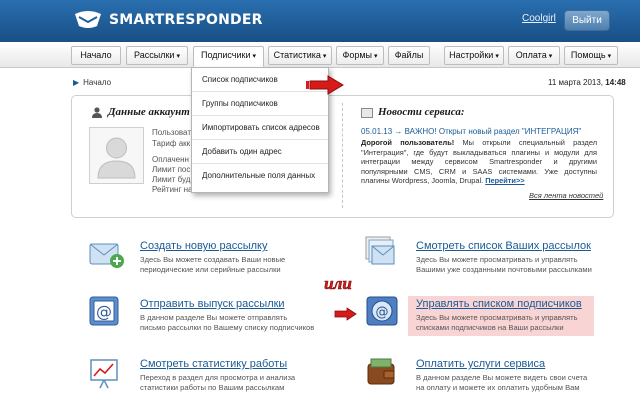 This screenshot has height=420, width=640. Describe the element at coordinates (171, 143) in the screenshot. I see `account-info-line: Тариф акк` at that location.